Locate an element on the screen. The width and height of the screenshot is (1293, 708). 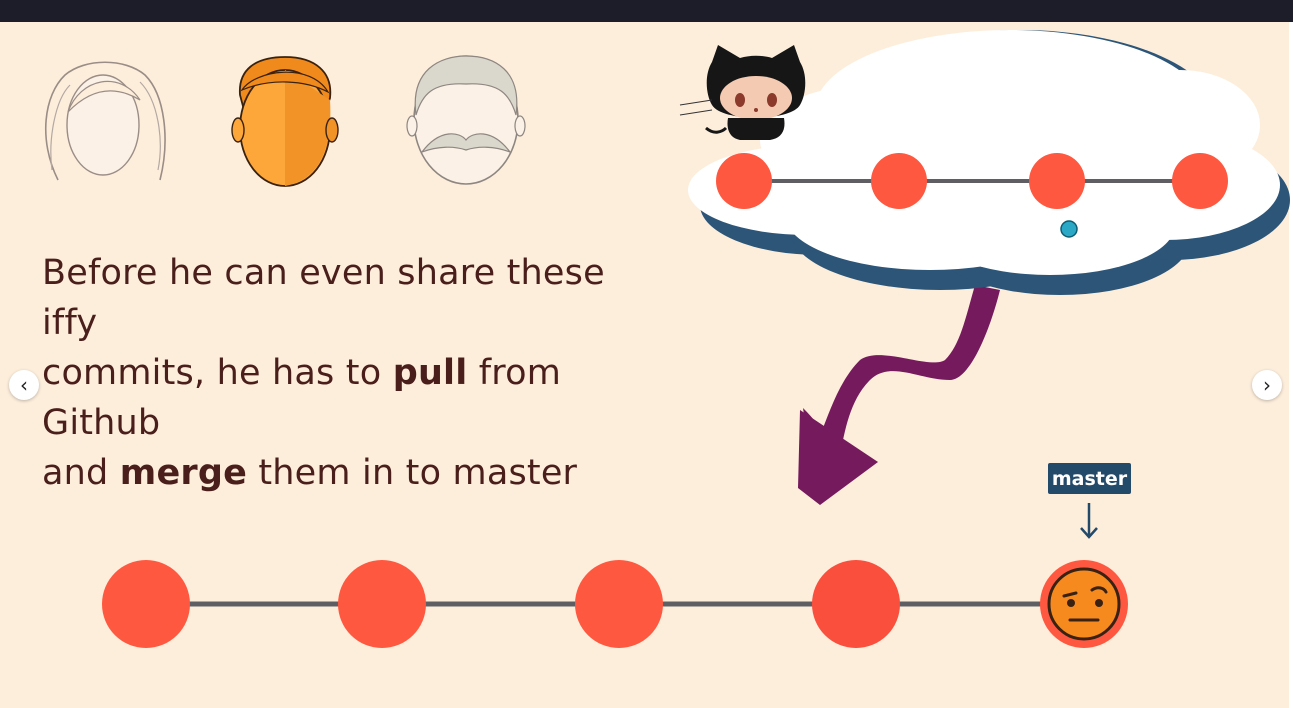
man-face-icon is located at coordinates (285, 121).